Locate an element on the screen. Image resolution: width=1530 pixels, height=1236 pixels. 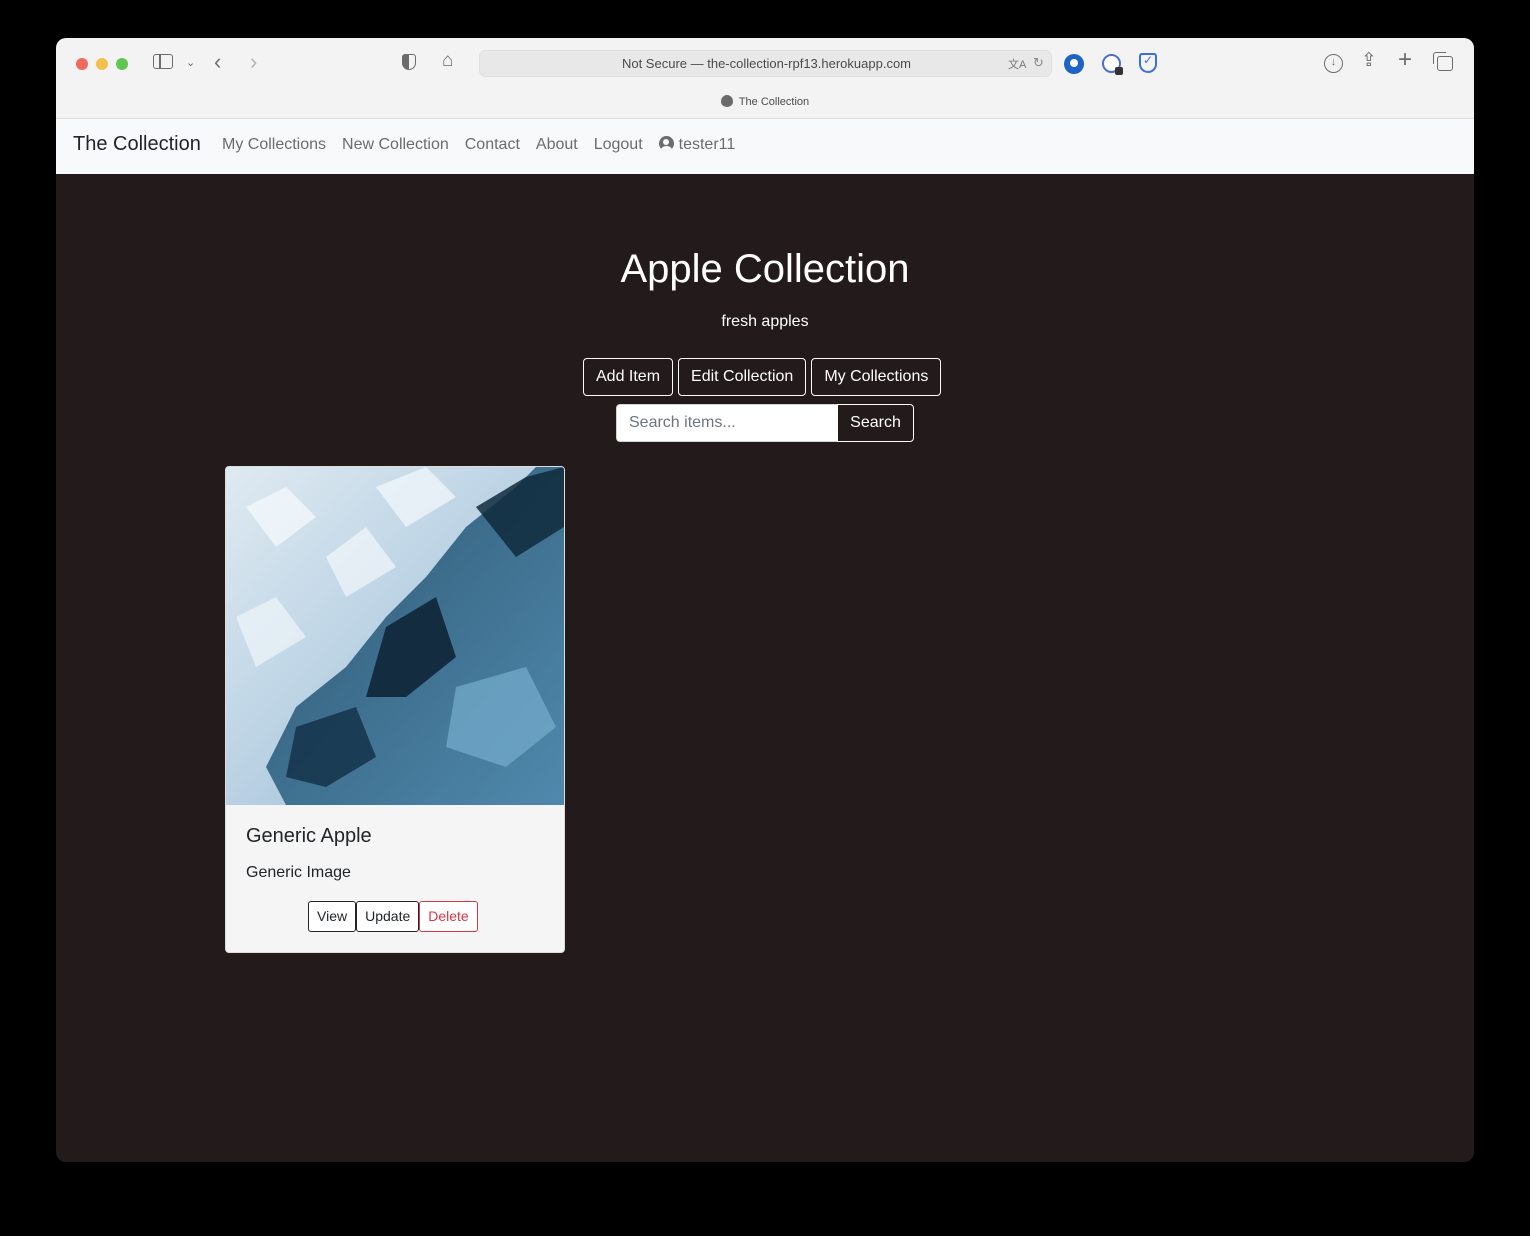
nav-about: About is located at coordinates (557, 145).